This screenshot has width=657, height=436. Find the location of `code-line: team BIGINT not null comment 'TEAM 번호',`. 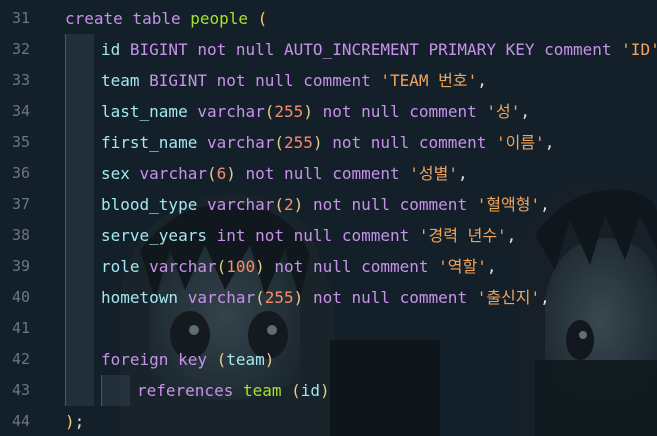

code-line: team BIGINT not null comment 'TEAM 번호', is located at coordinates (294, 80).